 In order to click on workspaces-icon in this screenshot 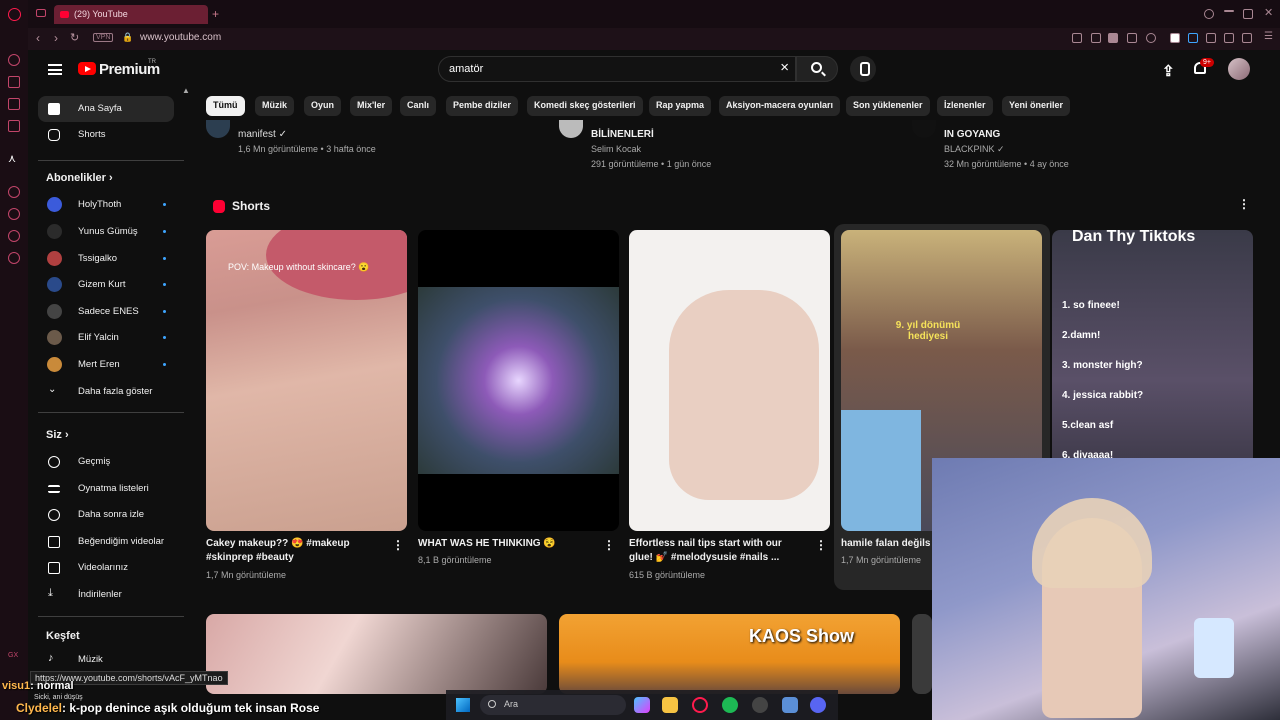, I will do `click(41, 13)`.